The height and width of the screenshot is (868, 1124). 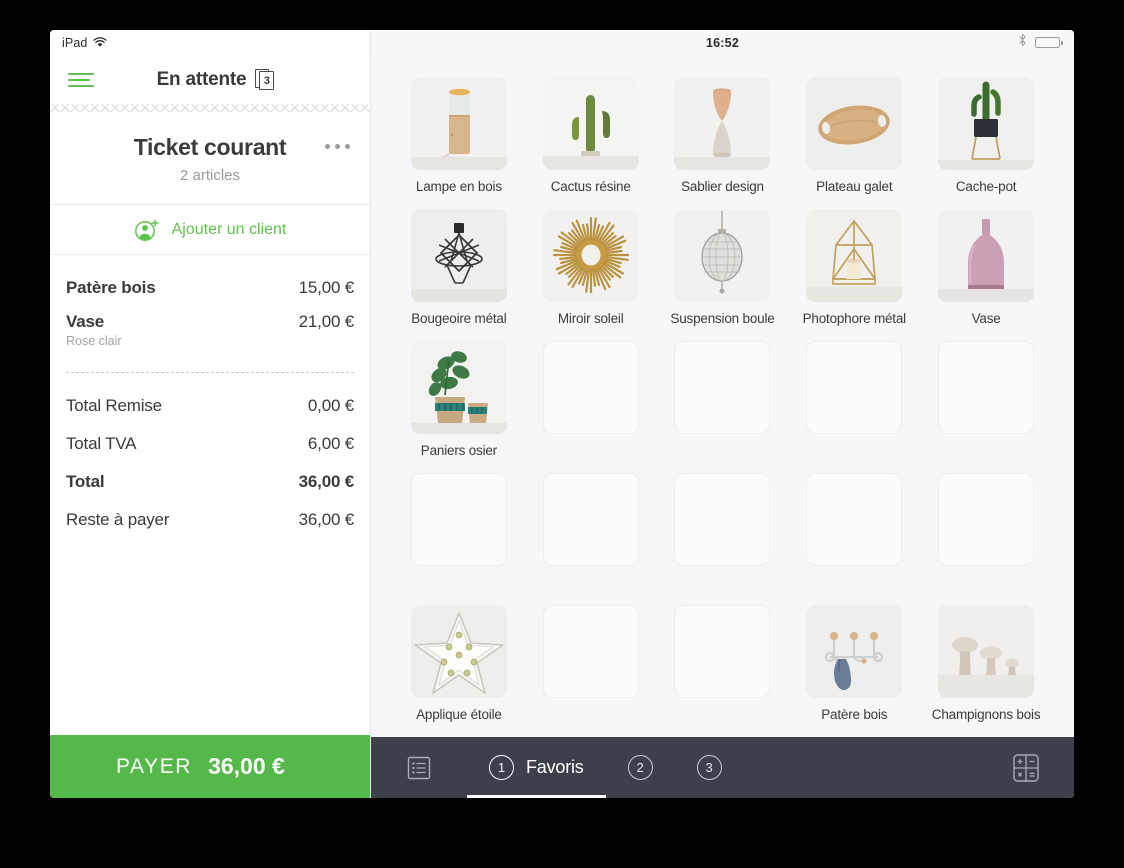 I want to click on product-tile: Paniers osier, so click(x=459, y=407).